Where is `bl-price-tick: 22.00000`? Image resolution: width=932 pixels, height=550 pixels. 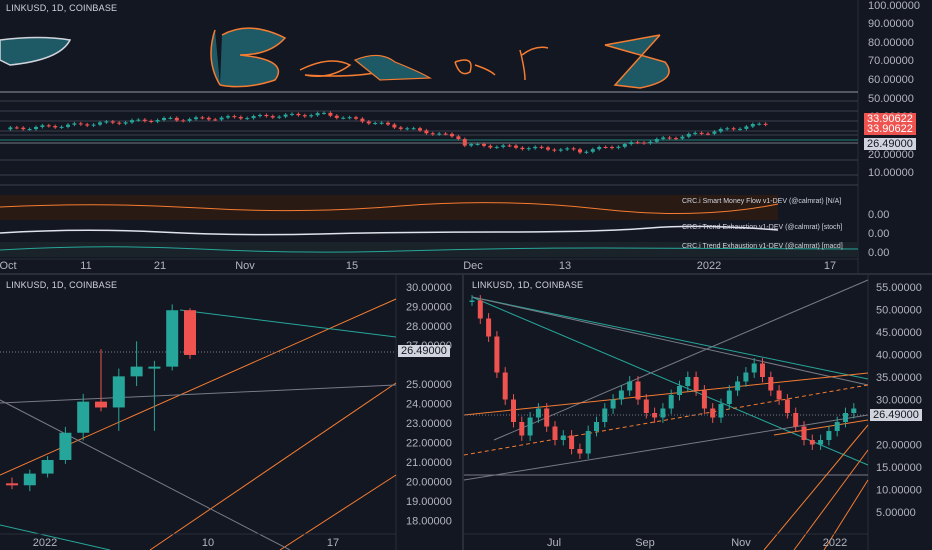 bl-price-tick: 22.00000 is located at coordinates (429, 443).